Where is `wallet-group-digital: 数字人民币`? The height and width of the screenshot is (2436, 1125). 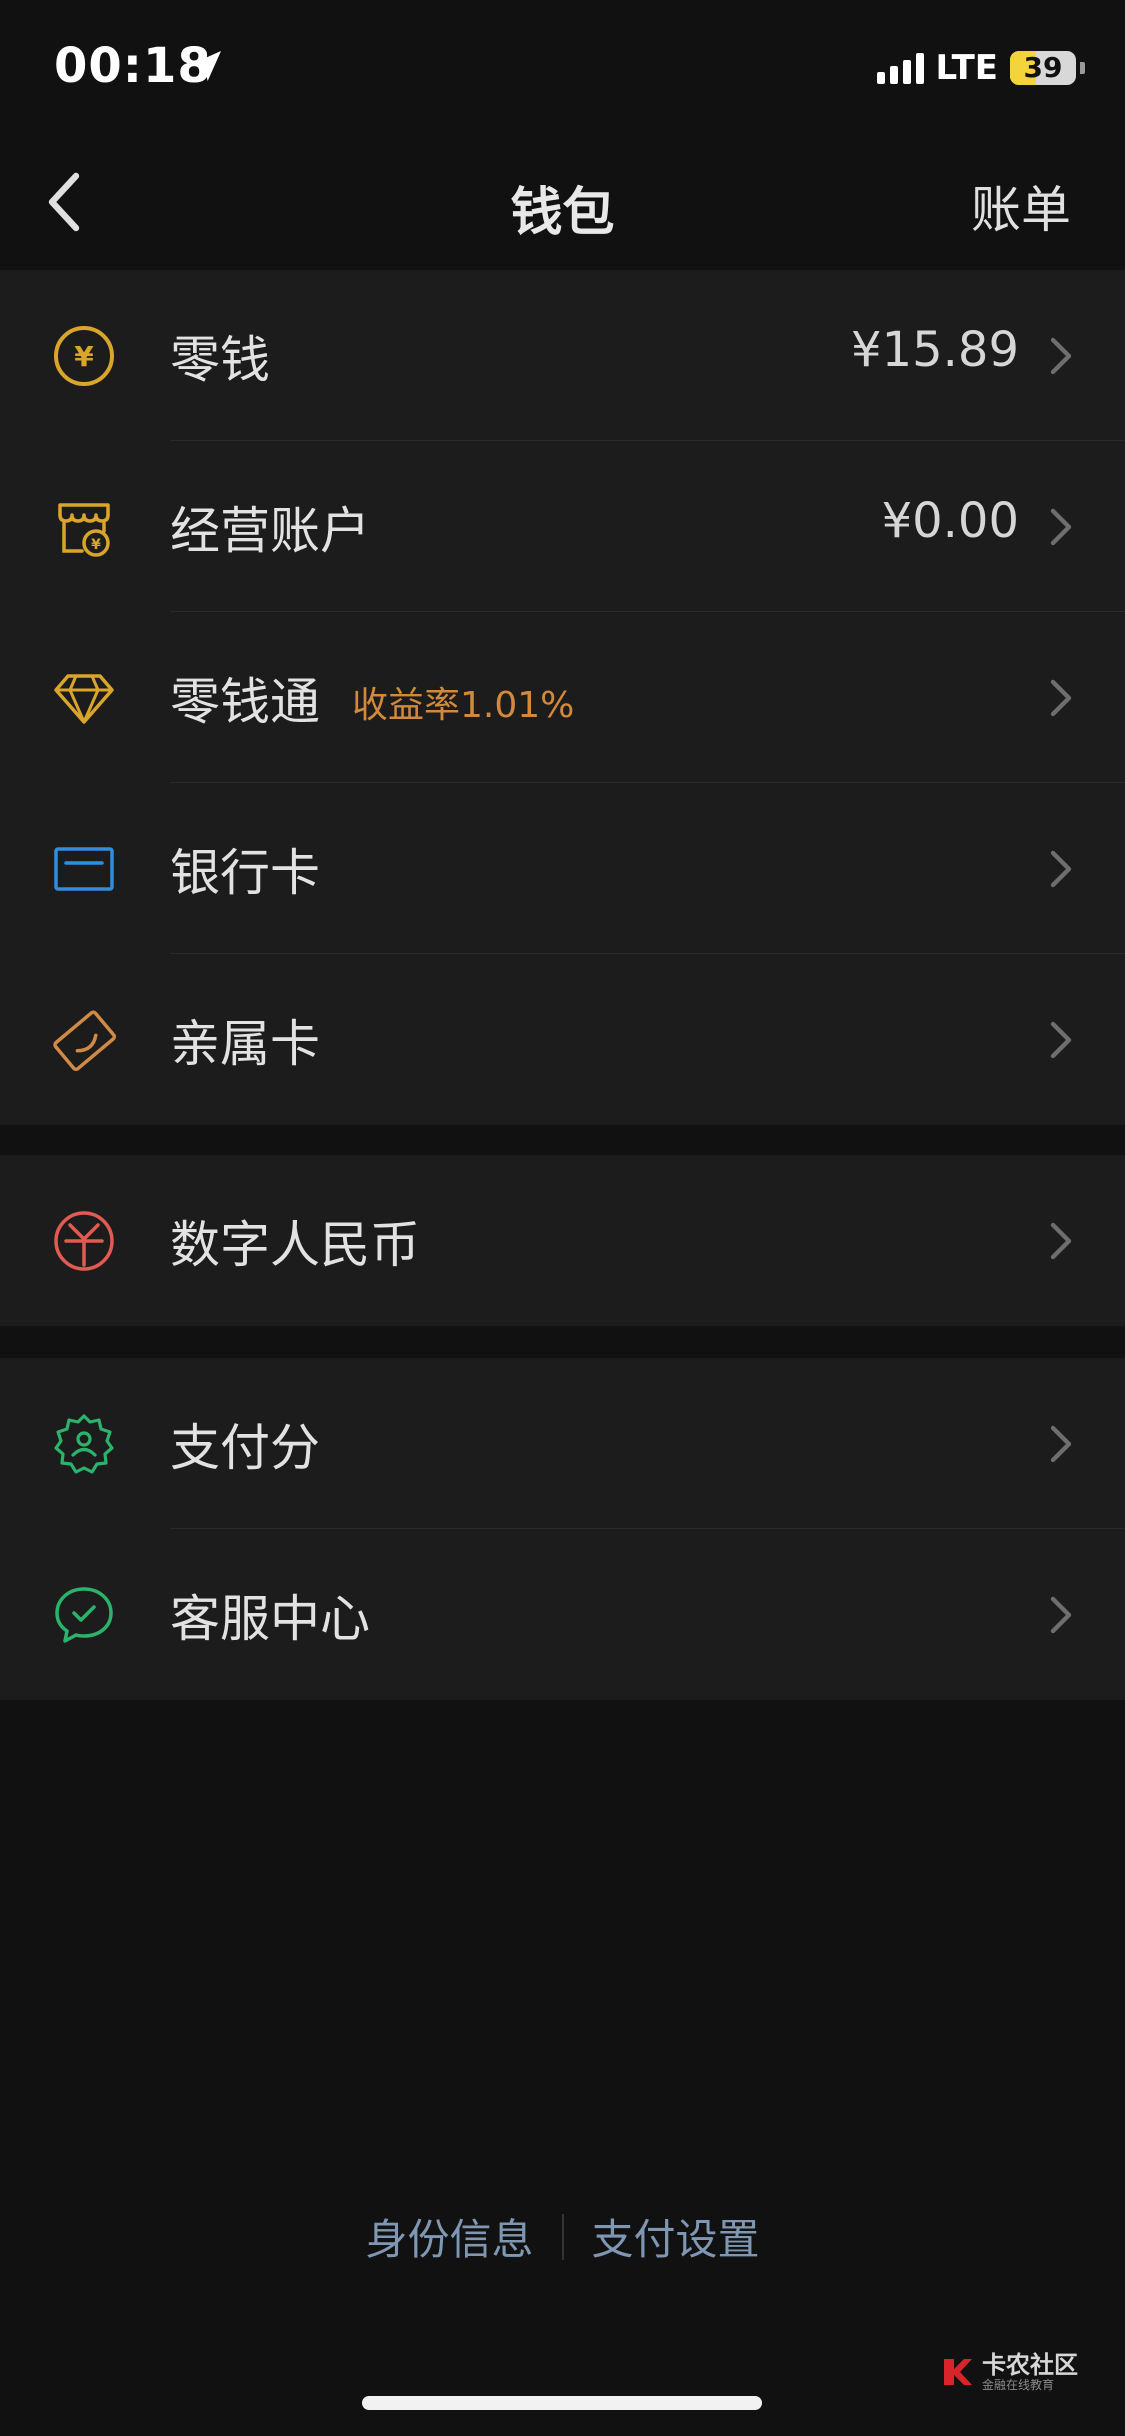 wallet-group-digital: 数字人民币 is located at coordinates (562, 1240).